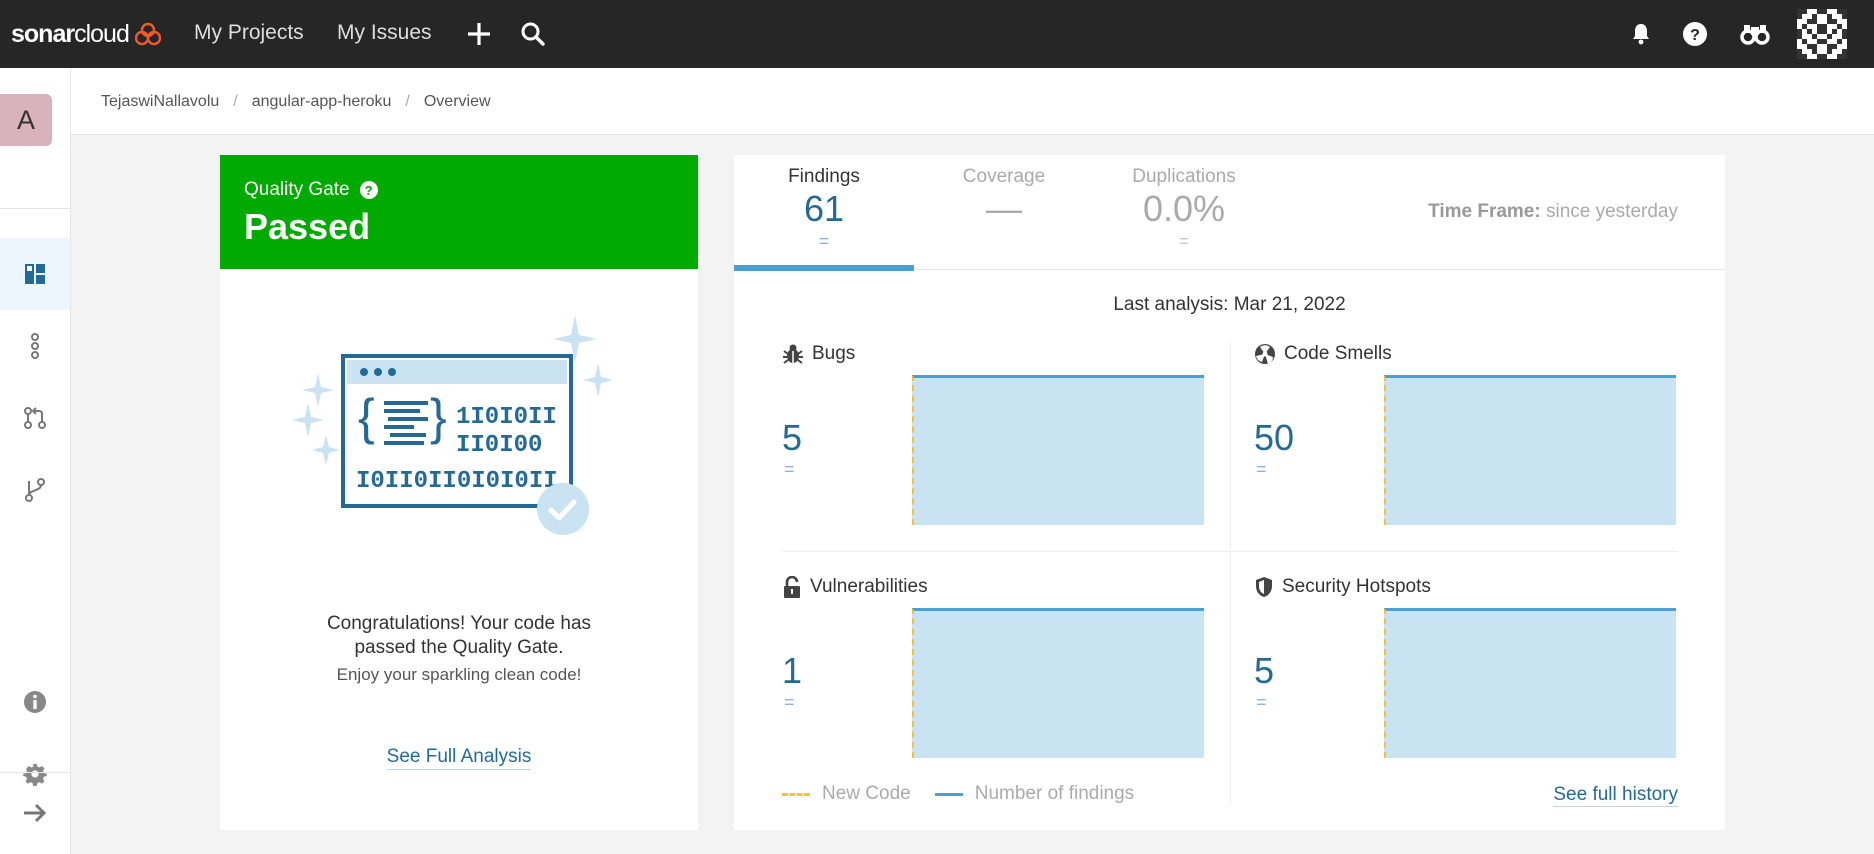 The height and width of the screenshot is (854, 1874). What do you see at coordinates (1004, 176) in the screenshot?
I see `tab-label: Coverage` at bounding box center [1004, 176].